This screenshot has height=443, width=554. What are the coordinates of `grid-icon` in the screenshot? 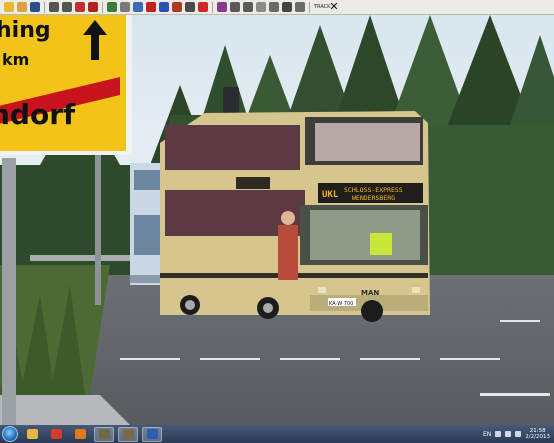 It's located at (274, 7).